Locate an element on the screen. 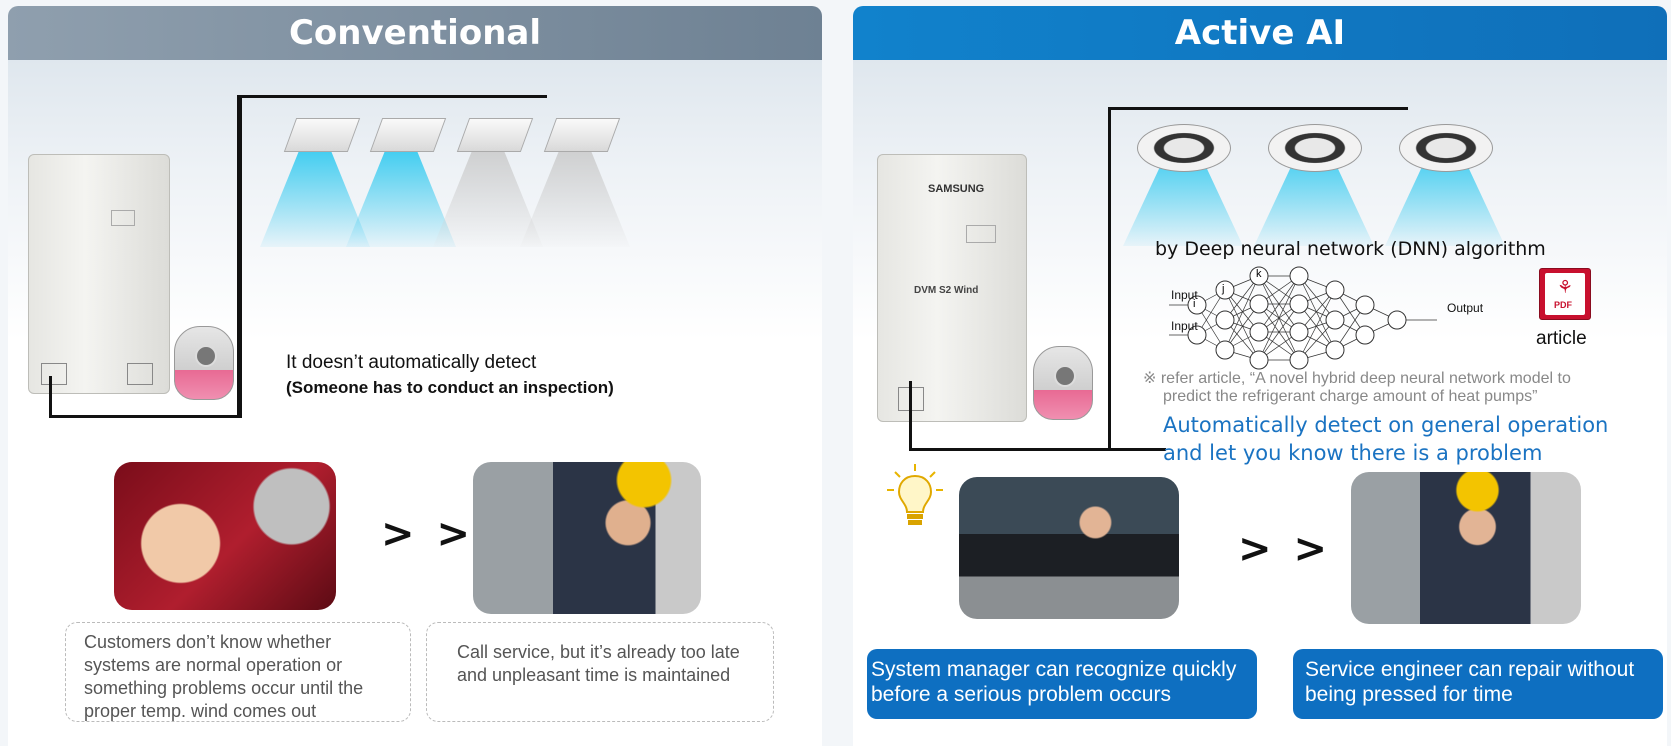 The height and width of the screenshot is (746, 1671). detect-text: It doesn’t automatically detect is located at coordinates (411, 362).